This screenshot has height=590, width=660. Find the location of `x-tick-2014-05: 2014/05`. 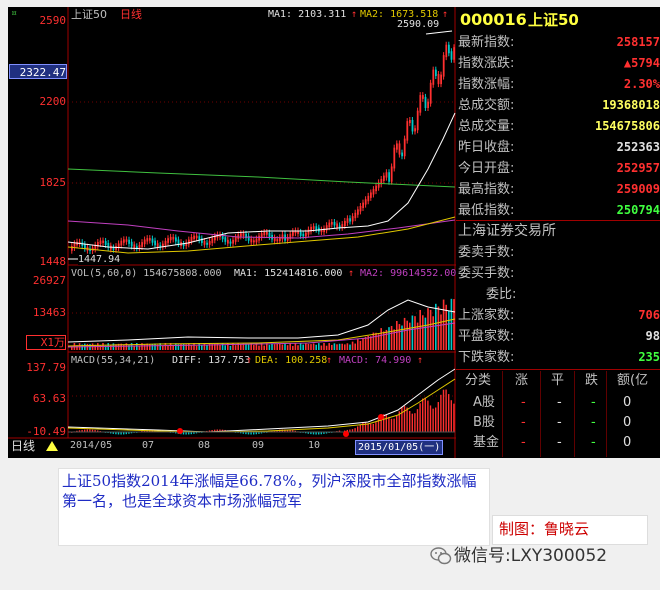

x-tick-2014-05: 2014/05 is located at coordinates (91, 445).